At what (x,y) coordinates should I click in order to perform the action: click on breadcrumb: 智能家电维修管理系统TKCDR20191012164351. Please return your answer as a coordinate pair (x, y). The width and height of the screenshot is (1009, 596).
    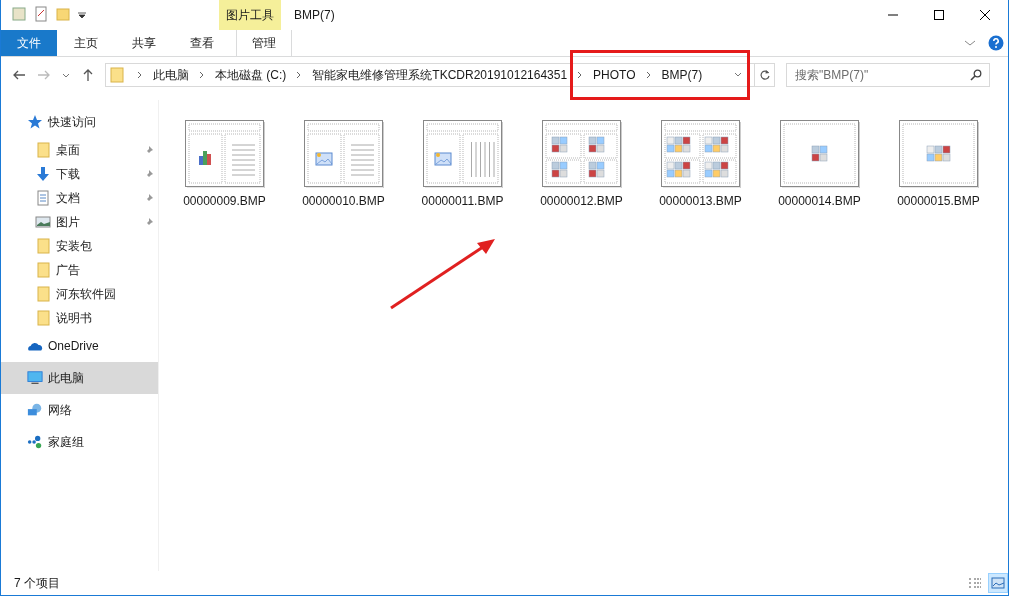
    Looking at the image, I should click on (440, 75).